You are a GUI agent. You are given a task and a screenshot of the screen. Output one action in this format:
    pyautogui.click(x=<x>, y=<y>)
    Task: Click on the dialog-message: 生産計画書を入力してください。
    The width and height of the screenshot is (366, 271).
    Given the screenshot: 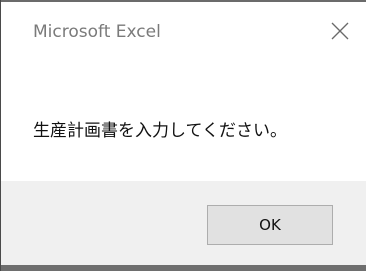 What is the action you would take?
    pyautogui.click(x=160, y=131)
    